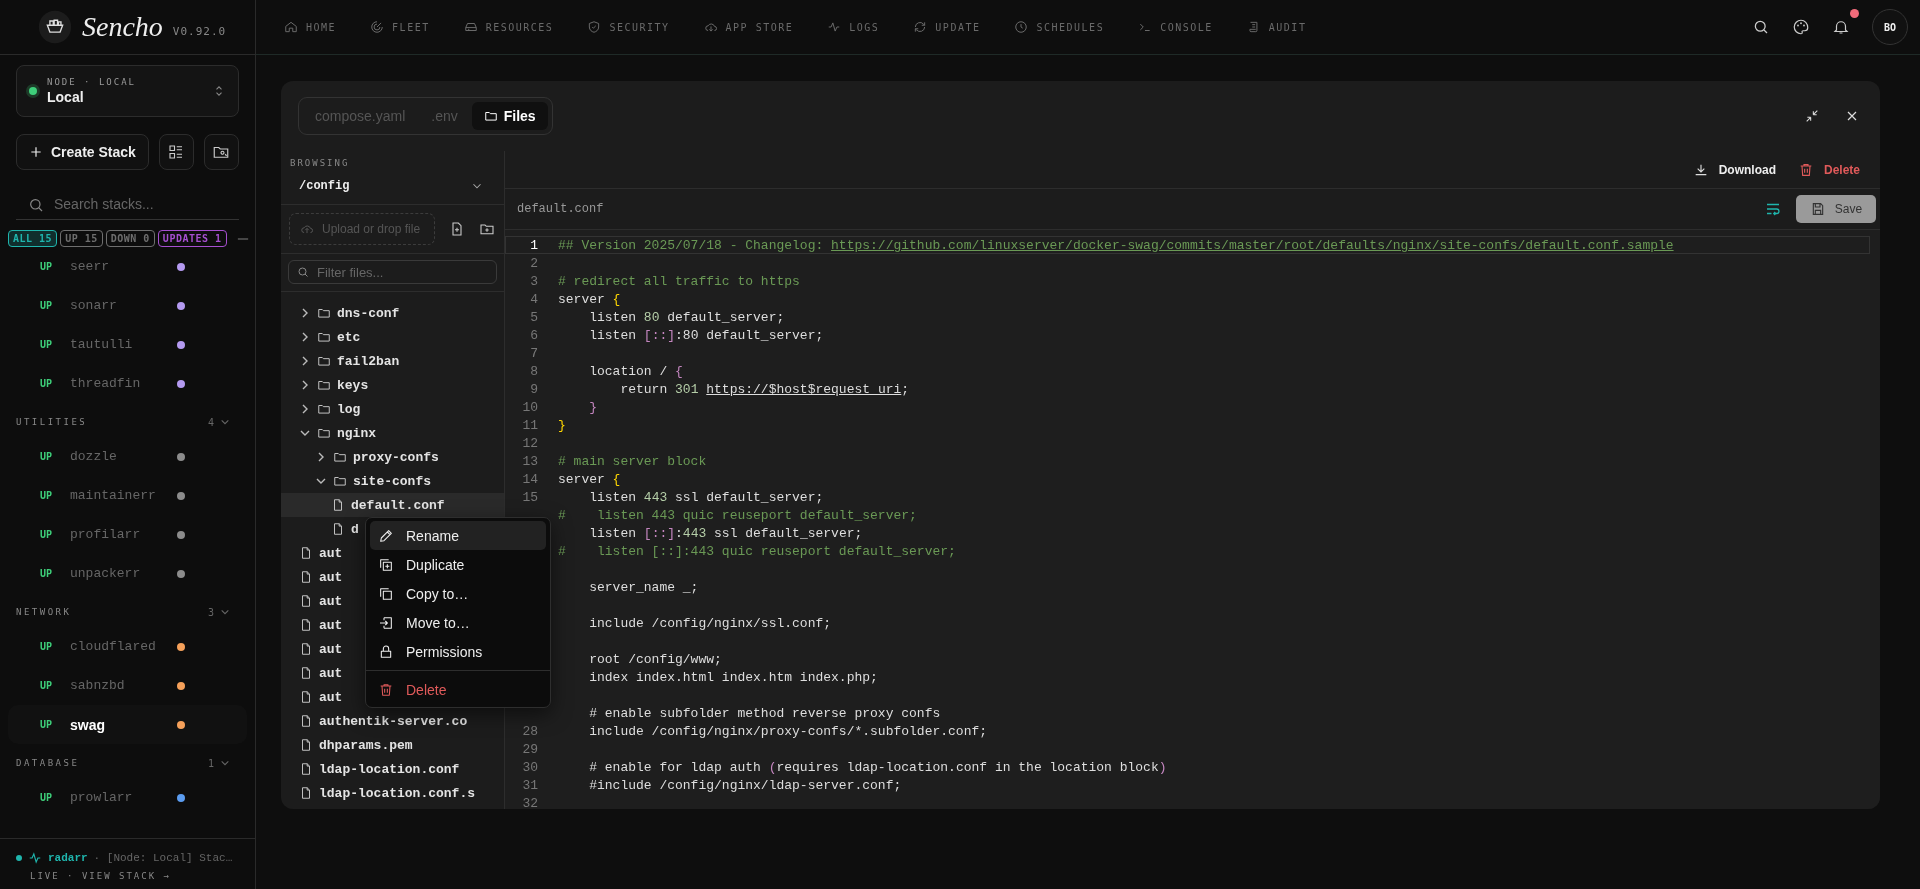 The image size is (1920, 889). Describe the element at coordinates (534, 353) in the screenshot. I see `line-number: 7` at that location.